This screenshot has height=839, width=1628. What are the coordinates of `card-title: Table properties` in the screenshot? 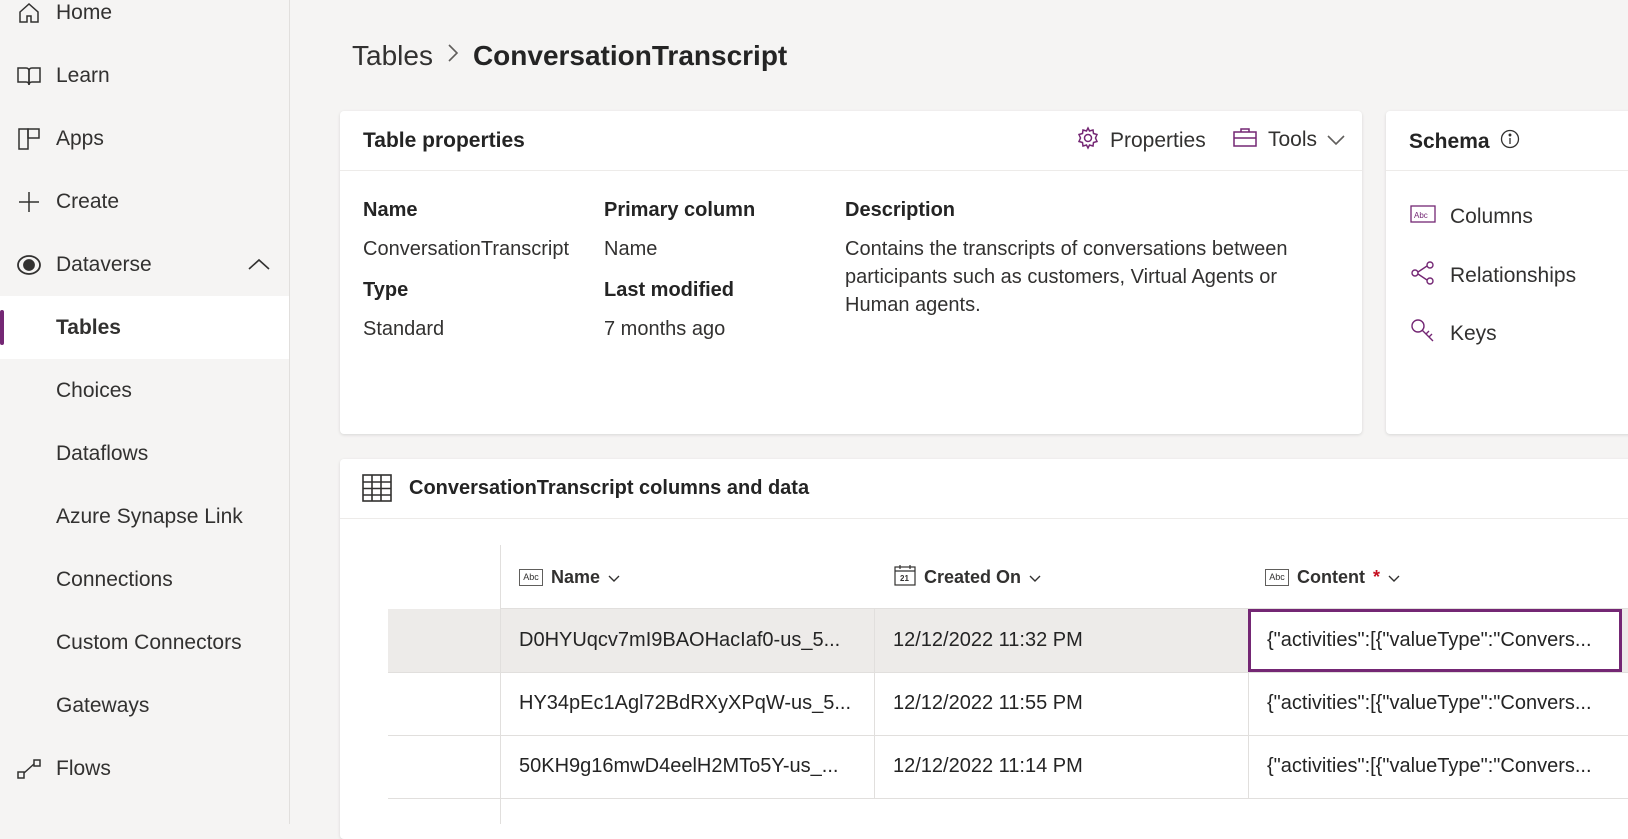 It's located at (444, 140).